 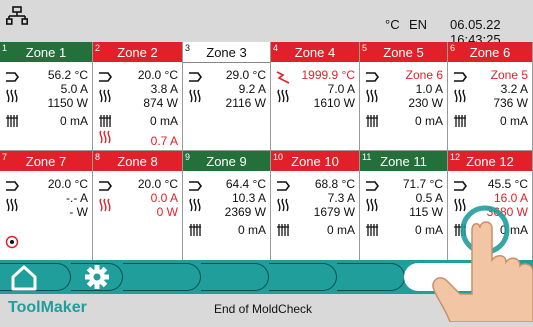 I want to click on zone-card: 3 Zone 3 29.0 °C 9.2 A 2116 W, so click(x=227, y=96).